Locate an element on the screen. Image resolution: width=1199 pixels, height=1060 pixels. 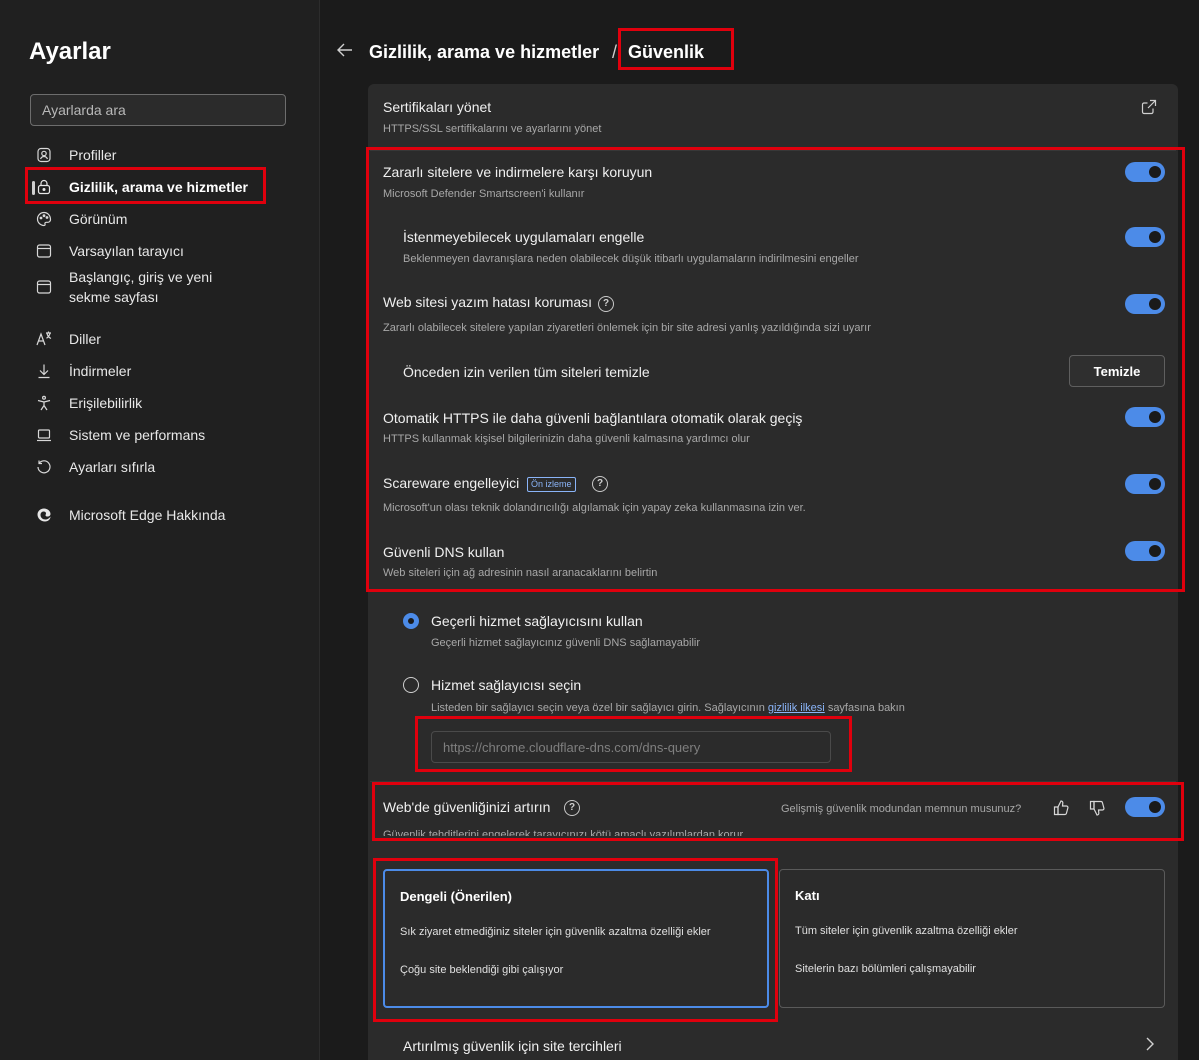
palette-icon is located at coordinates (44, 219).